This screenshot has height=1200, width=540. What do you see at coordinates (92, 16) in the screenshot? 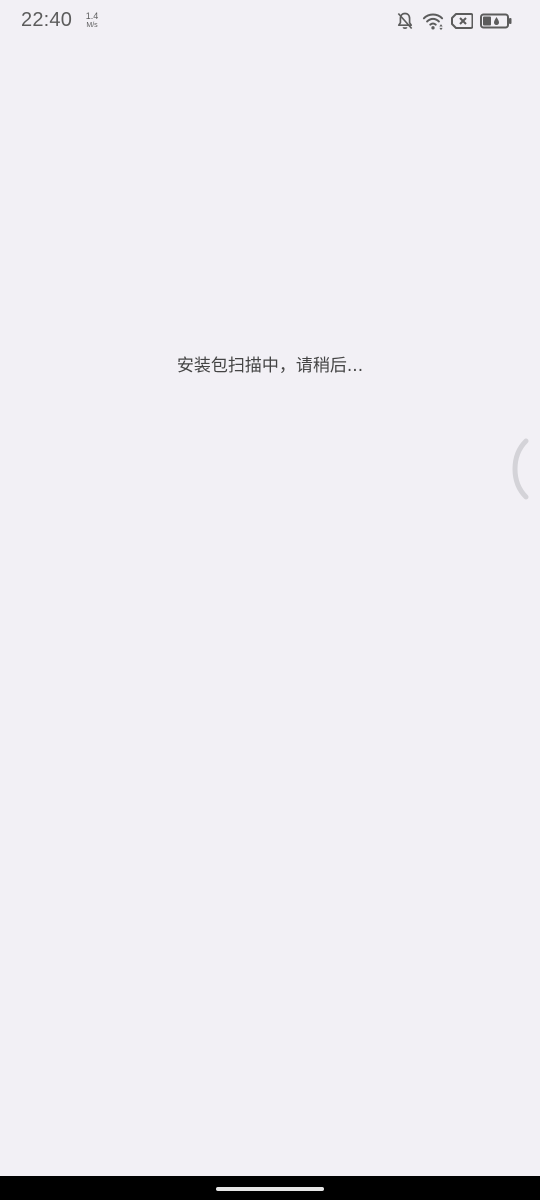
I see `network-speed-value: 1.4` at bounding box center [92, 16].